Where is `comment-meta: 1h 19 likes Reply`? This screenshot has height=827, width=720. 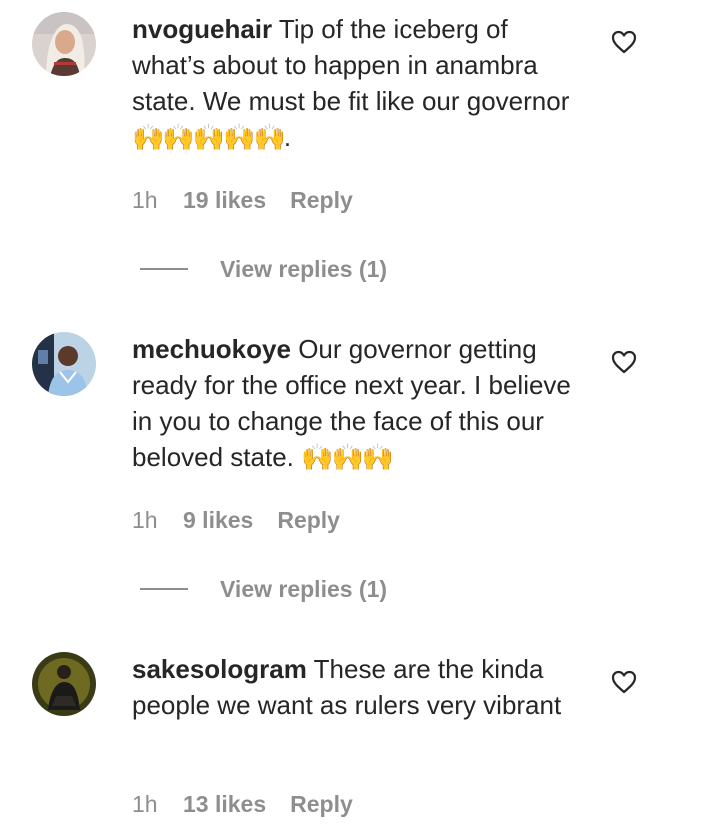 comment-meta: 1h 19 likes Reply is located at coordinates (242, 200).